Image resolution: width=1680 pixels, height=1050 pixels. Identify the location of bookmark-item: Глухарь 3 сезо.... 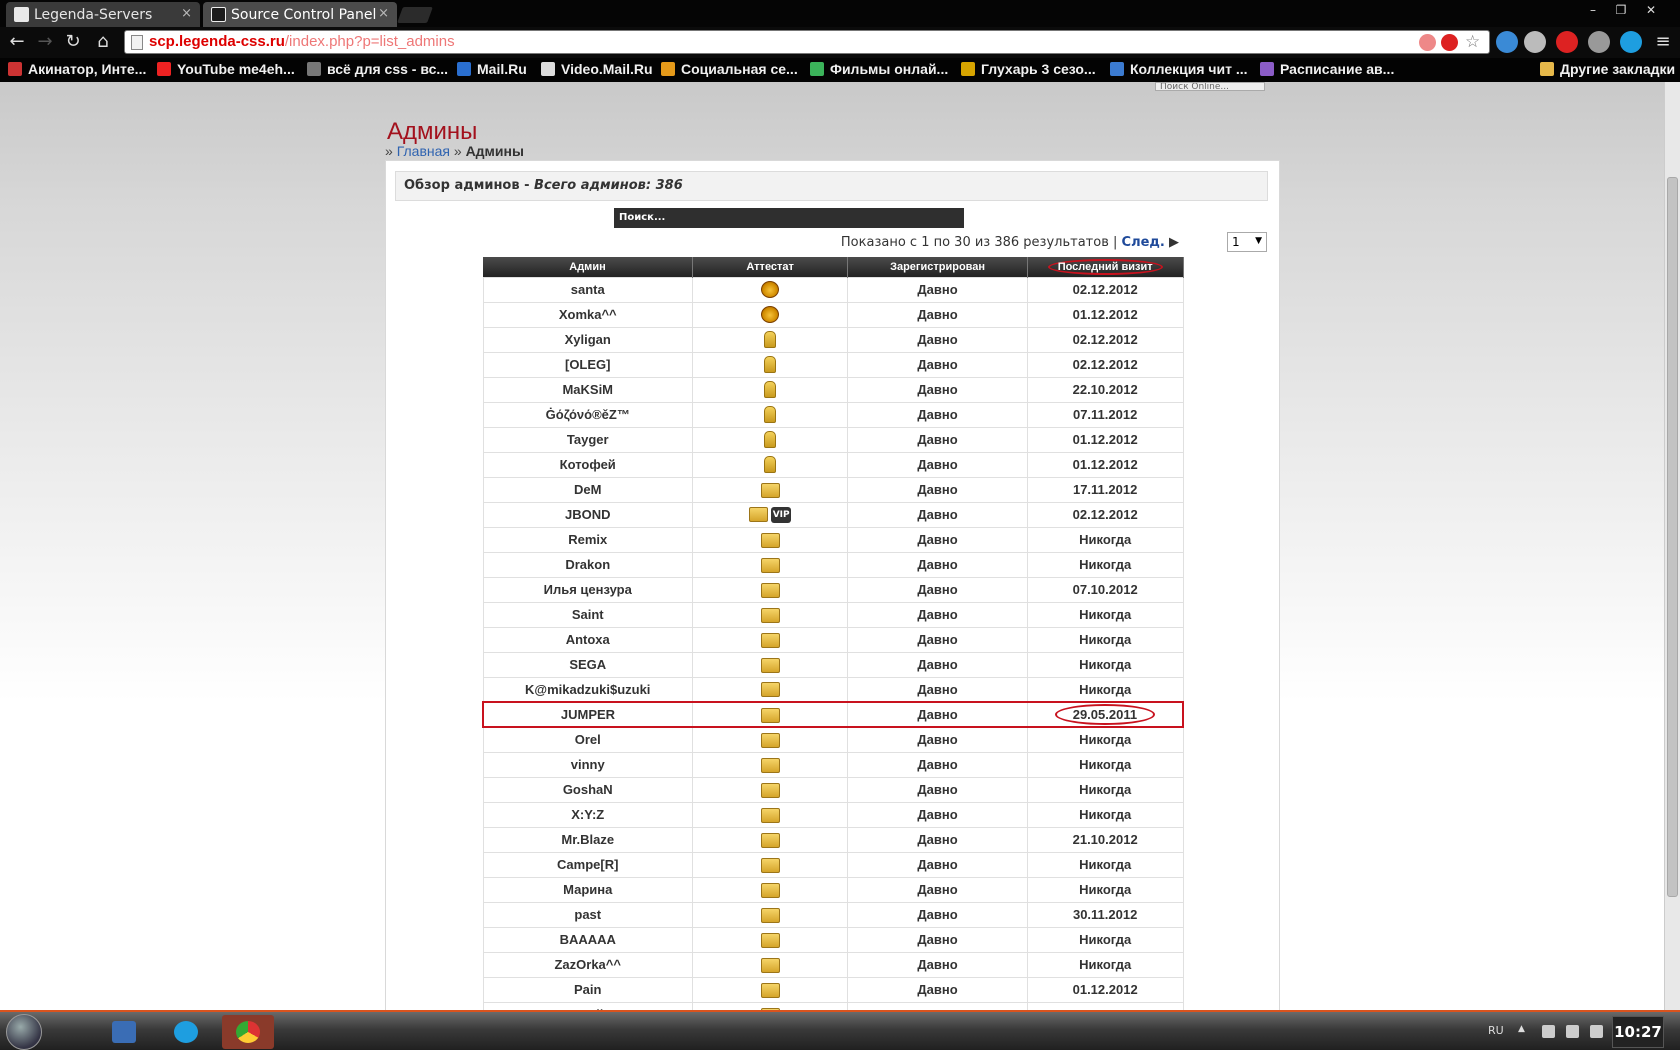
(1028, 69).